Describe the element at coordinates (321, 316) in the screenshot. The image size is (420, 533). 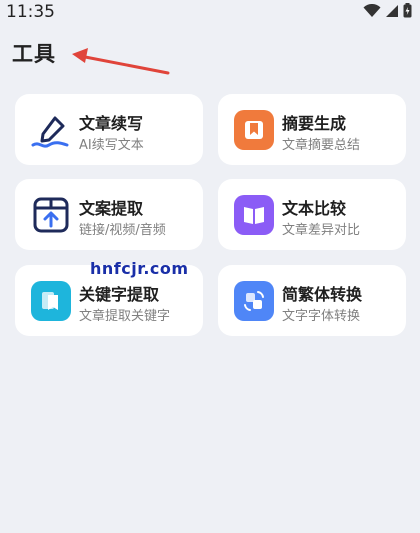
I see `tool-subtitle: 文字字体转换` at that location.